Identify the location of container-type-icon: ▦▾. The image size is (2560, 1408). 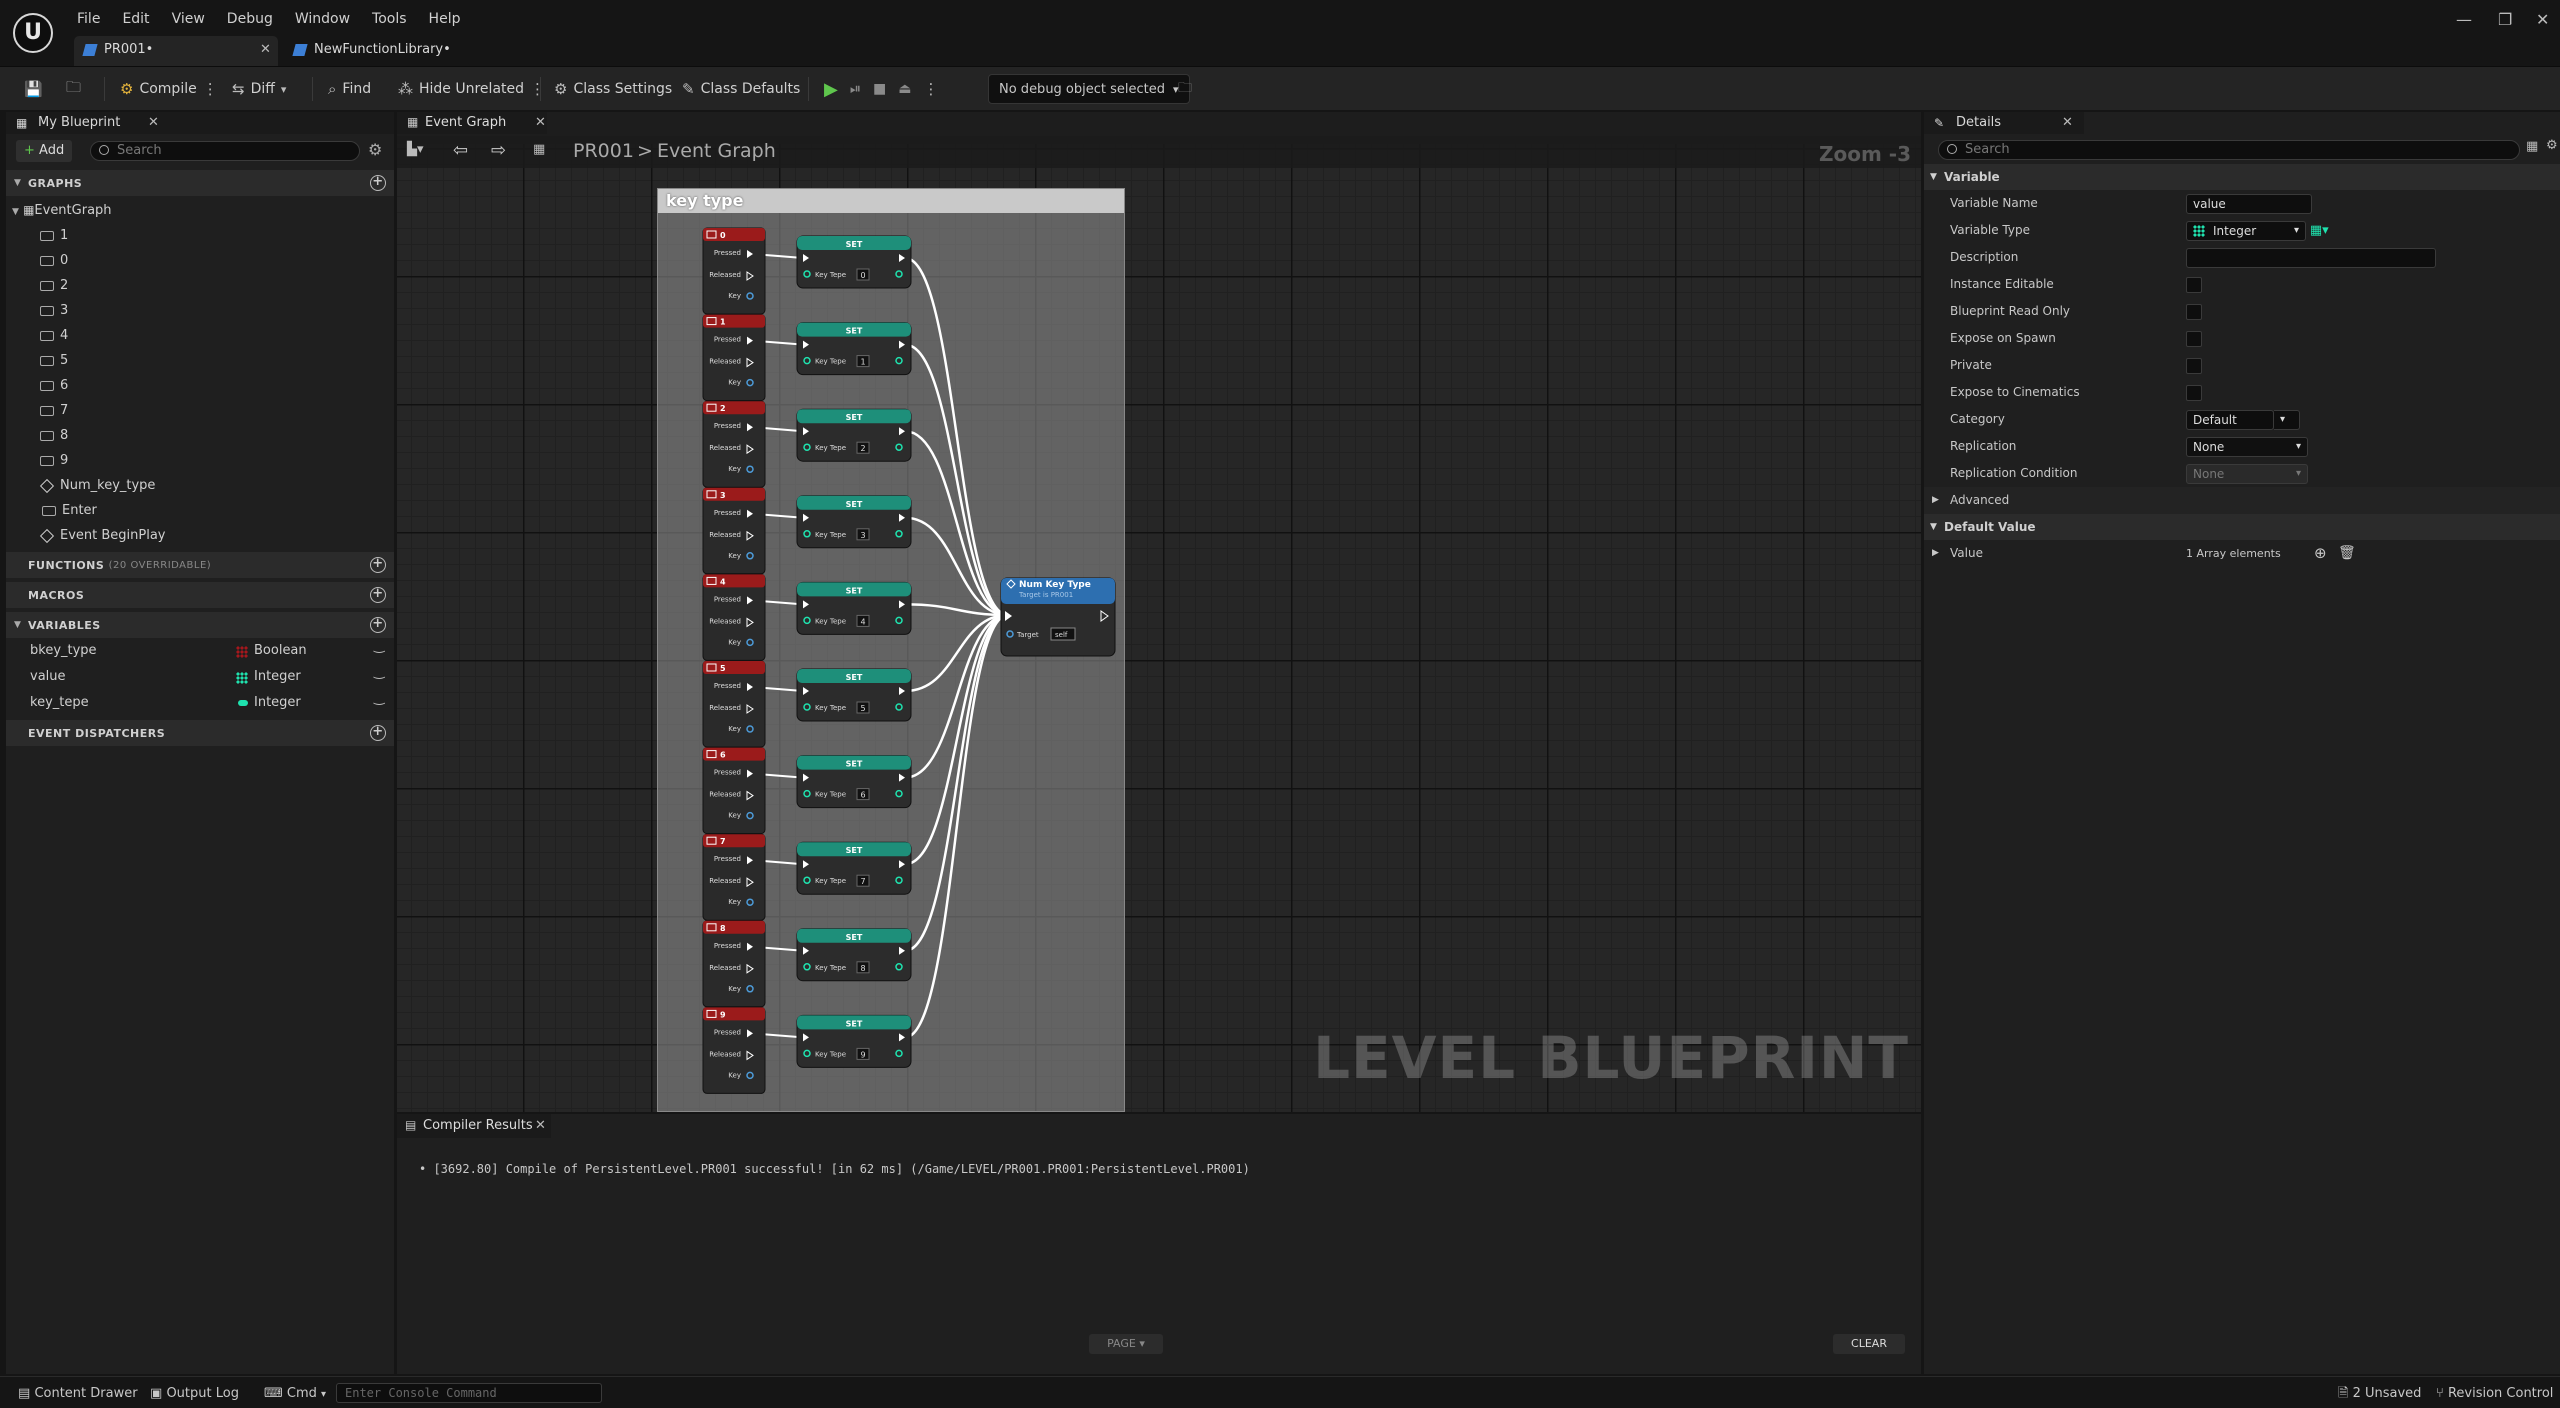
(2319, 230).